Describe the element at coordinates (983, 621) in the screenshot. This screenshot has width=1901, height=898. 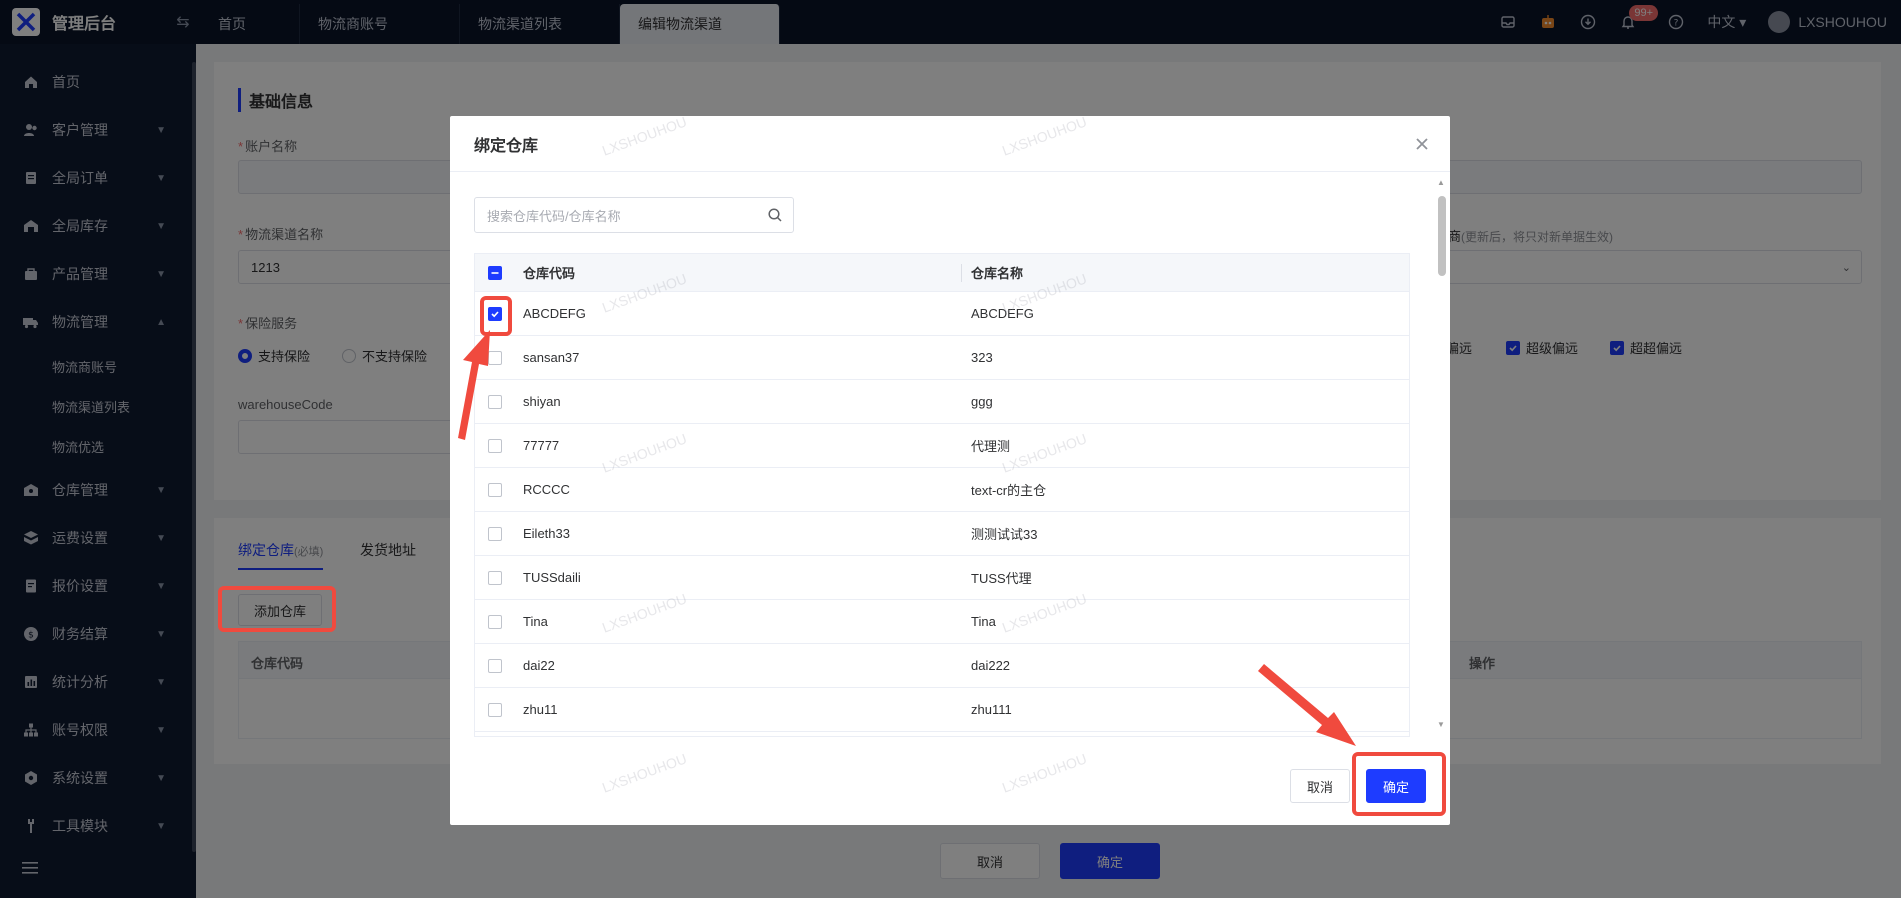
I see `cell-warehouse-name: Tina` at that location.